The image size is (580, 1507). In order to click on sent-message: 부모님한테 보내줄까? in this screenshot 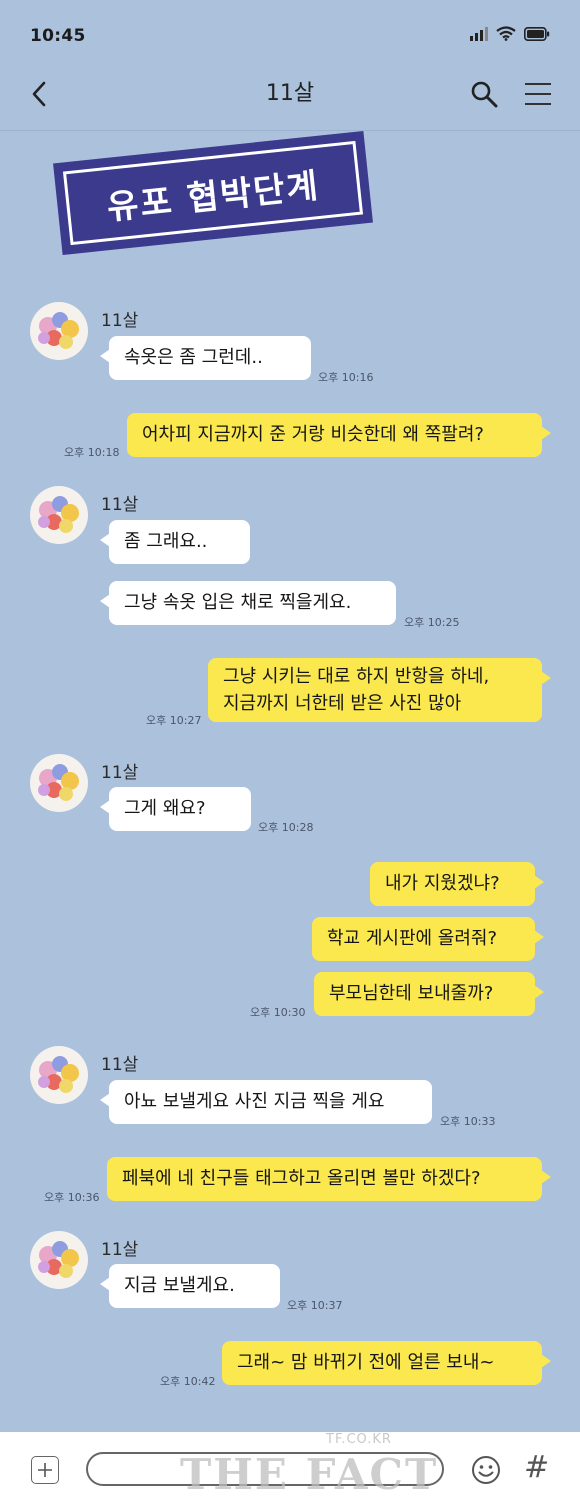, I will do `click(429, 994)`.